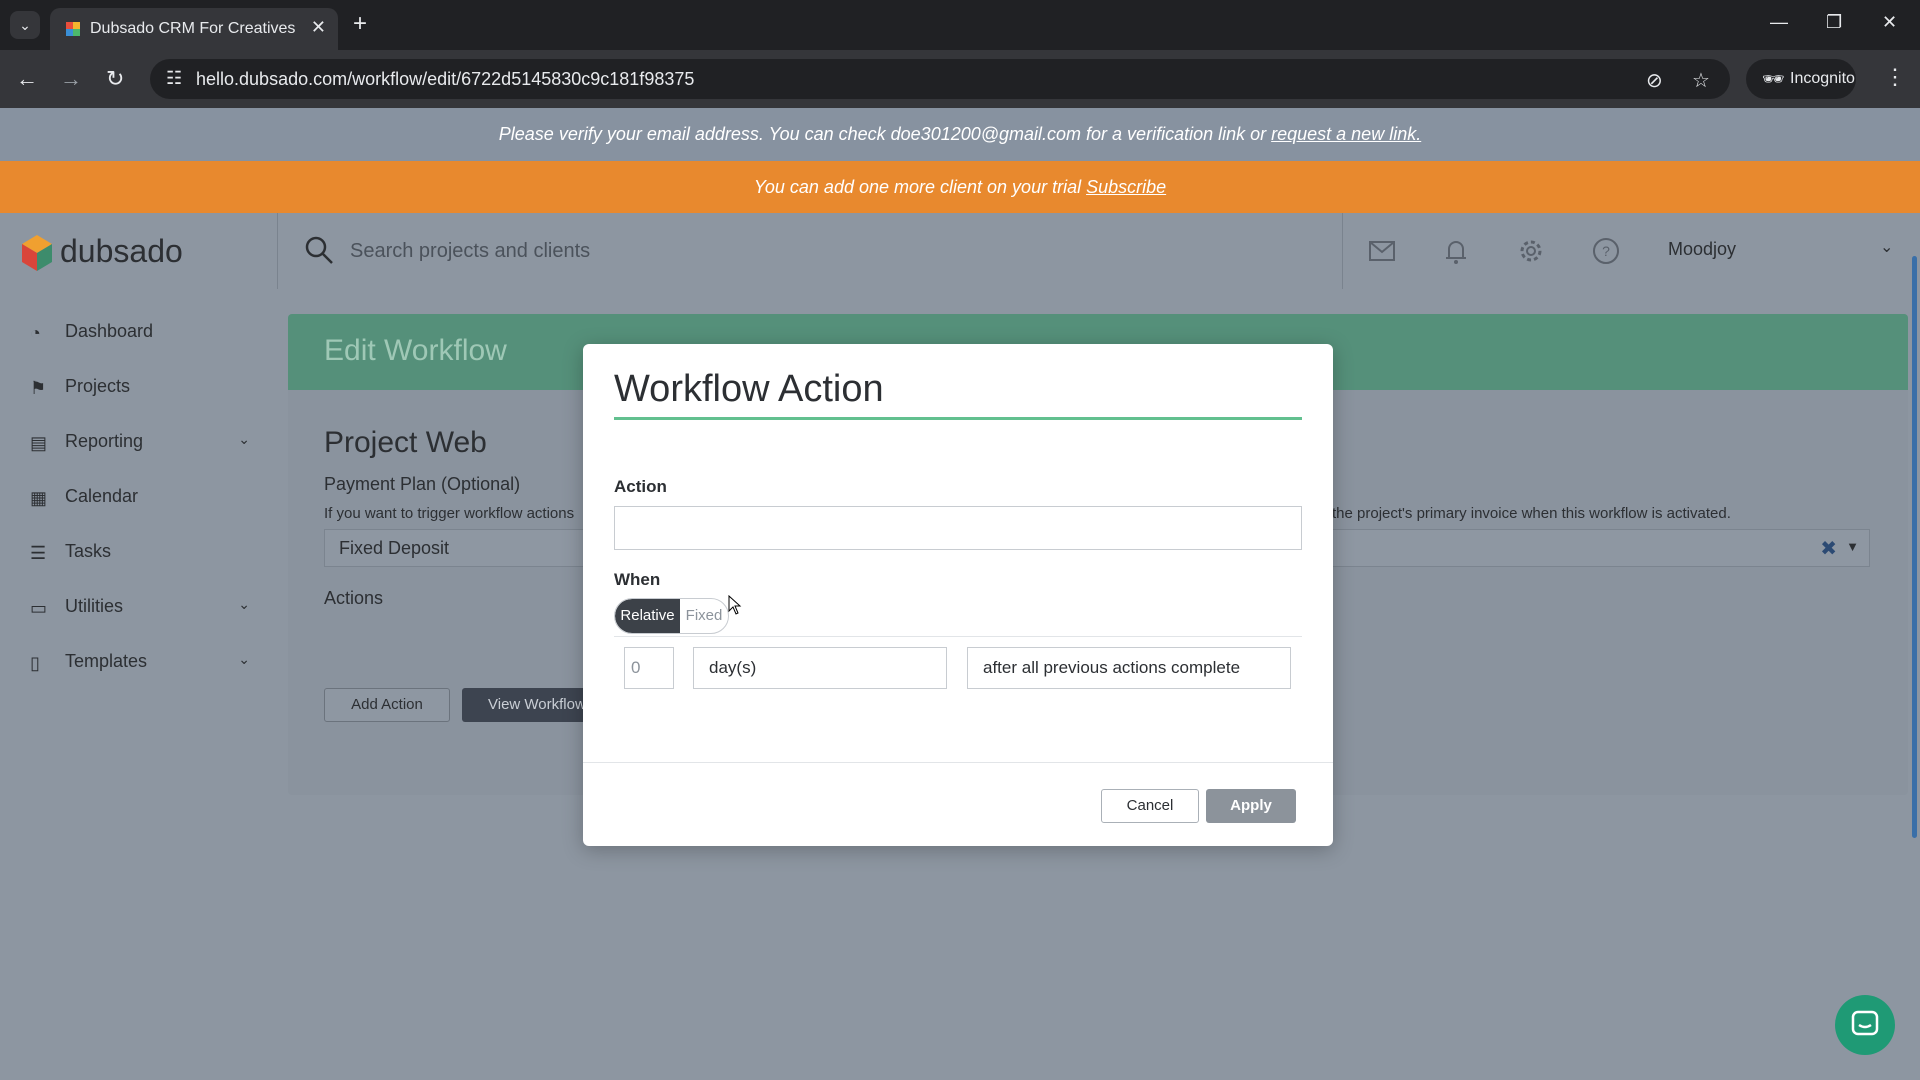 This screenshot has height=1080, width=1920. Describe the element at coordinates (960, 25) in the screenshot. I see `browser-tab-bar: ⌄ Dubsado CRM For Creatives ✕ + — ❐ ✕` at that location.